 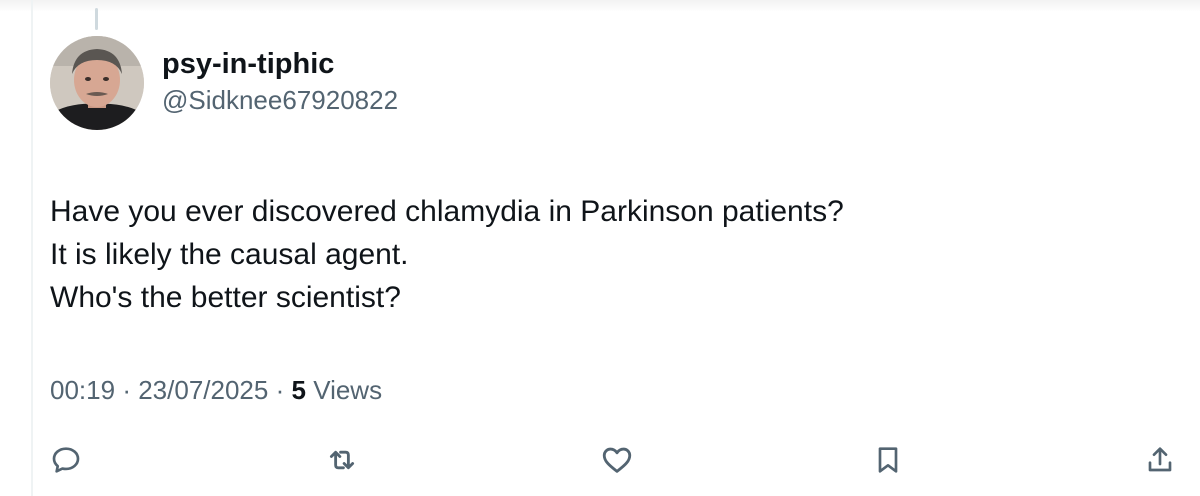 I want to click on author-display-name: psy-in-tiphic, so click(x=280, y=64).